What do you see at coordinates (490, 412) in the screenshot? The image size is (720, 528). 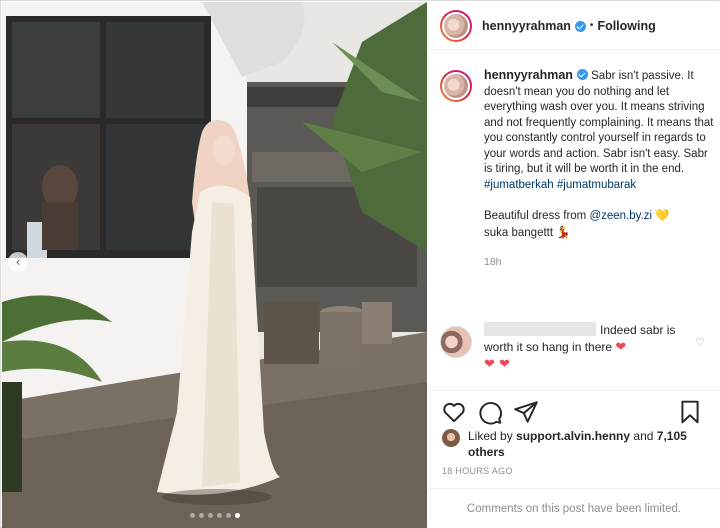 I see `comment-icon` at bounding box center [490, 412].